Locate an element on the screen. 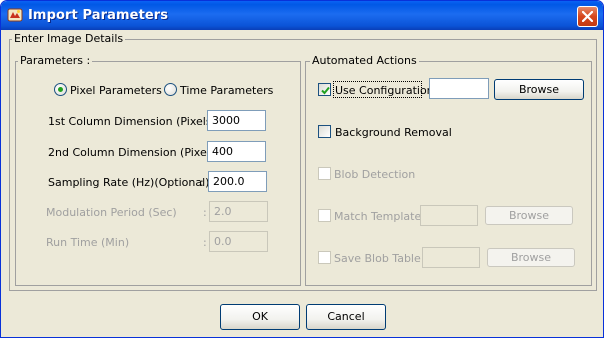  save-blob-table-path-input is located at coordinates (451, 257).